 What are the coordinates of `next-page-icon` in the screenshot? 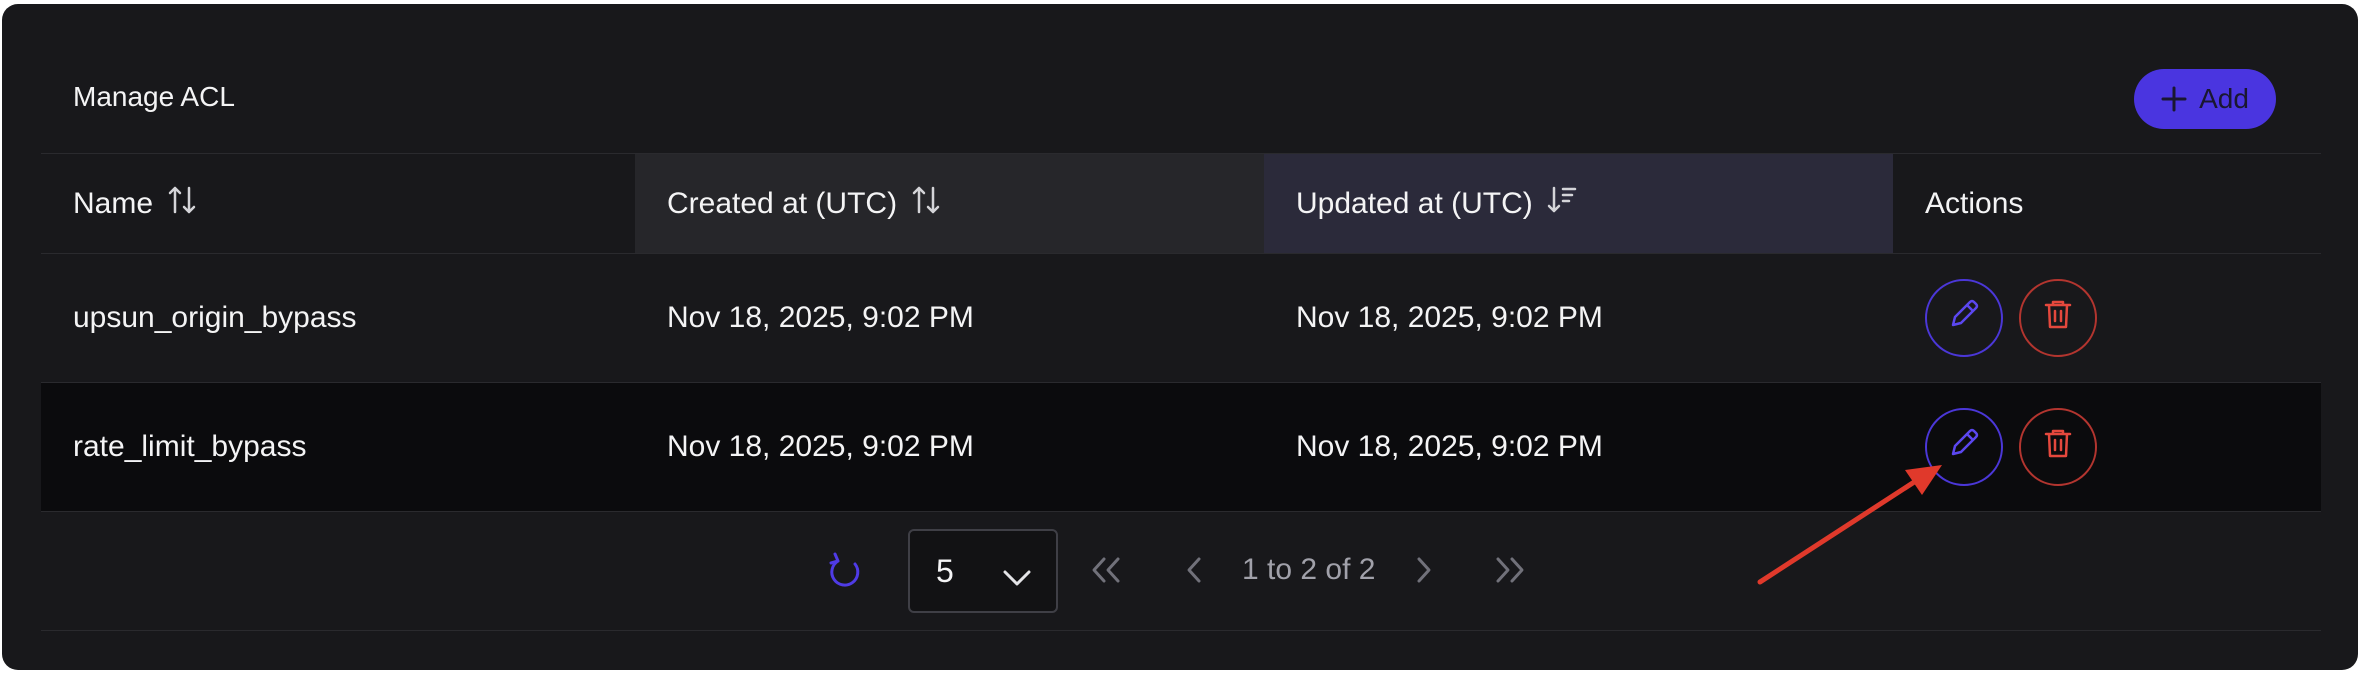 It's located at (1424, 572).